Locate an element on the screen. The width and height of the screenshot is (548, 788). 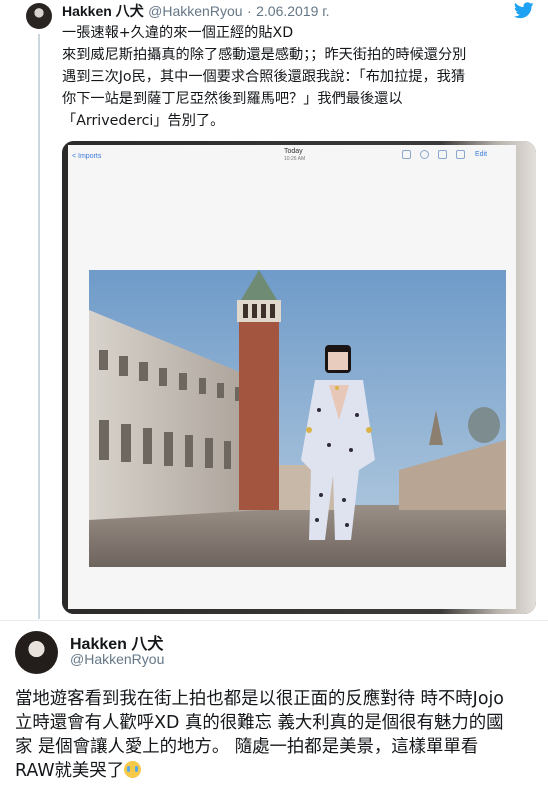
photo-time: 10:26 AM is located at coordinates (295, 159).